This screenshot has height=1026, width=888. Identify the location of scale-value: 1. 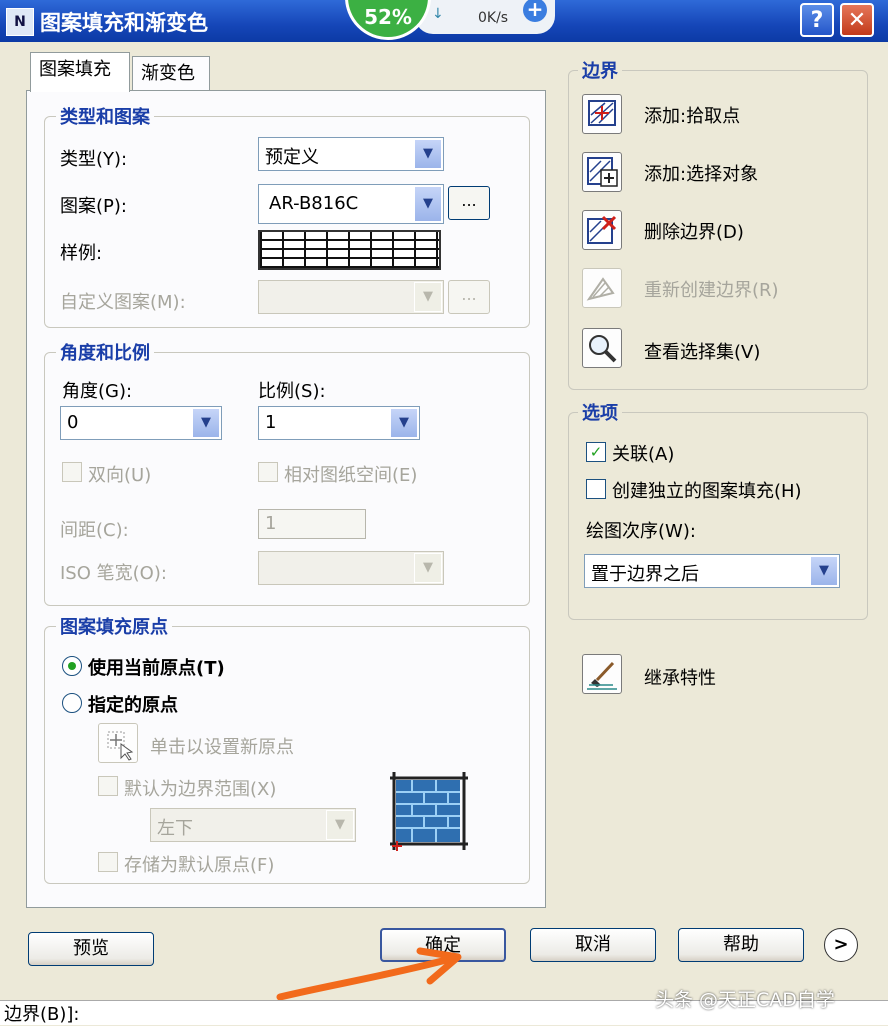
(271, 422).